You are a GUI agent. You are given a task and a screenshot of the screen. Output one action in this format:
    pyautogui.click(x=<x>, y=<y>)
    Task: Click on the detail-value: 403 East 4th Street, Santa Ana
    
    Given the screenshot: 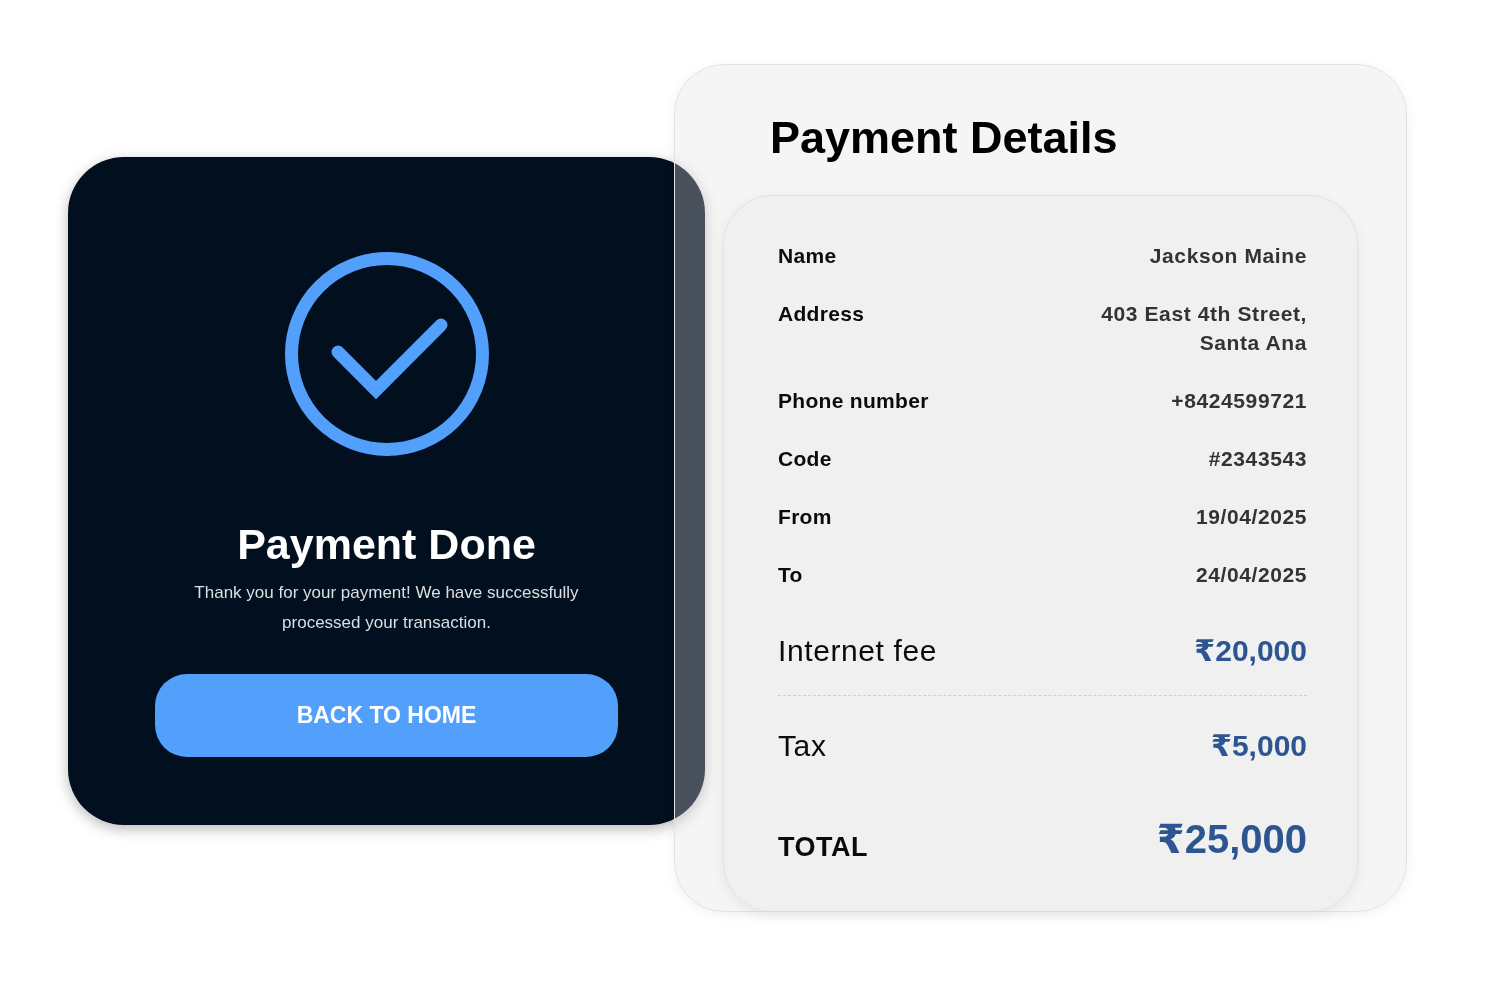 What is the action you would take?
    pyautogui.click(x=1203, y=328)
    